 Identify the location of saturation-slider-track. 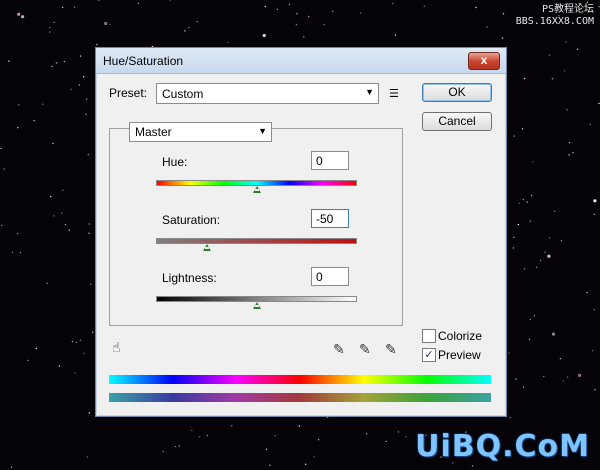
(256, 241).